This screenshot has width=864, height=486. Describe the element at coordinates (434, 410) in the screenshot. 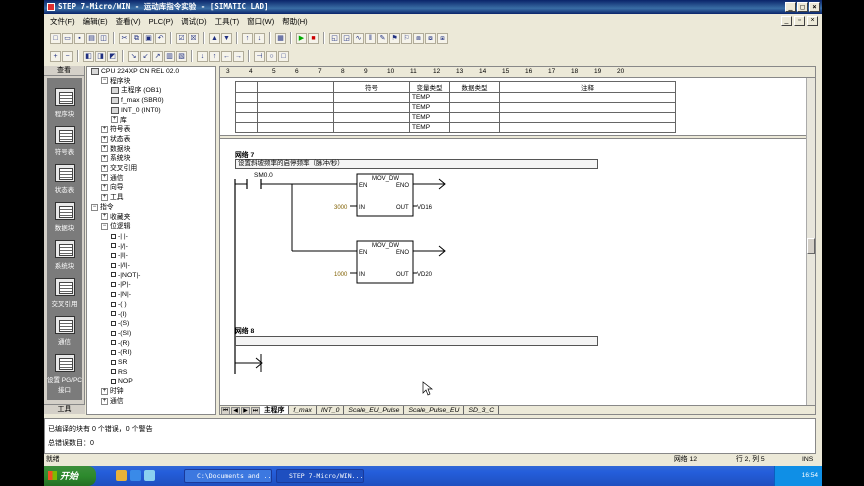

I see `tab-scale-pulse-eu: Scale_Pulse_EU` at that location.